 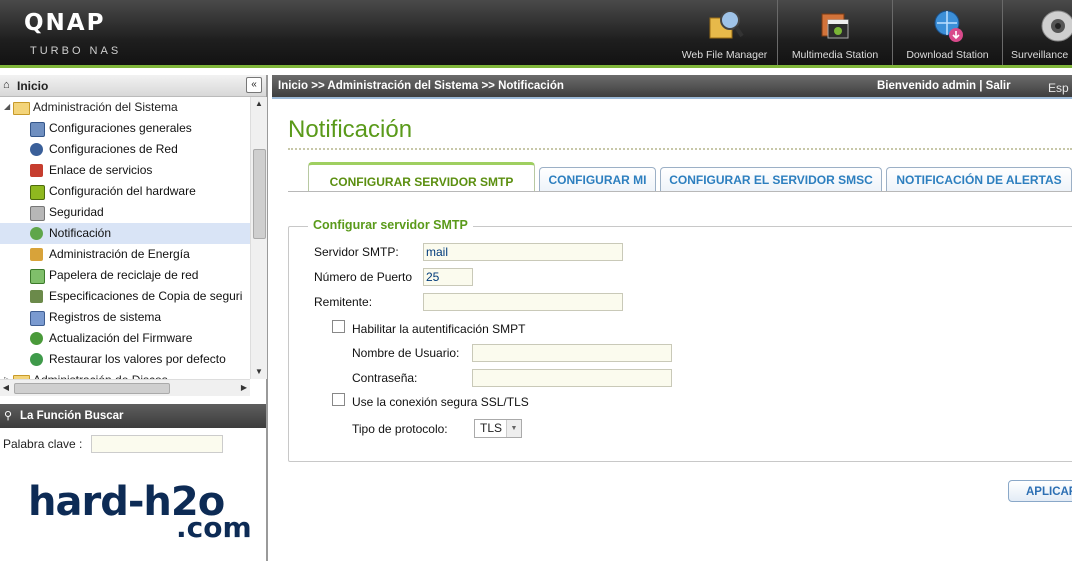 What do you see at coordinates (356, 252) in the screenshot?
I see `smtp-server-label: Servidor SMTP:` at bounding box center [356, 252].